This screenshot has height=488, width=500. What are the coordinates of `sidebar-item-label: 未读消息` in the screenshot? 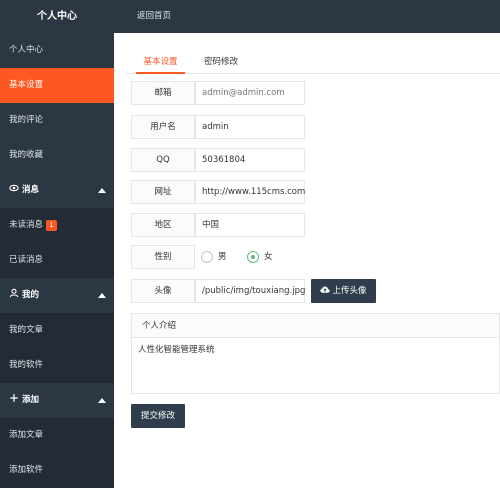 It's located at (26, 225).